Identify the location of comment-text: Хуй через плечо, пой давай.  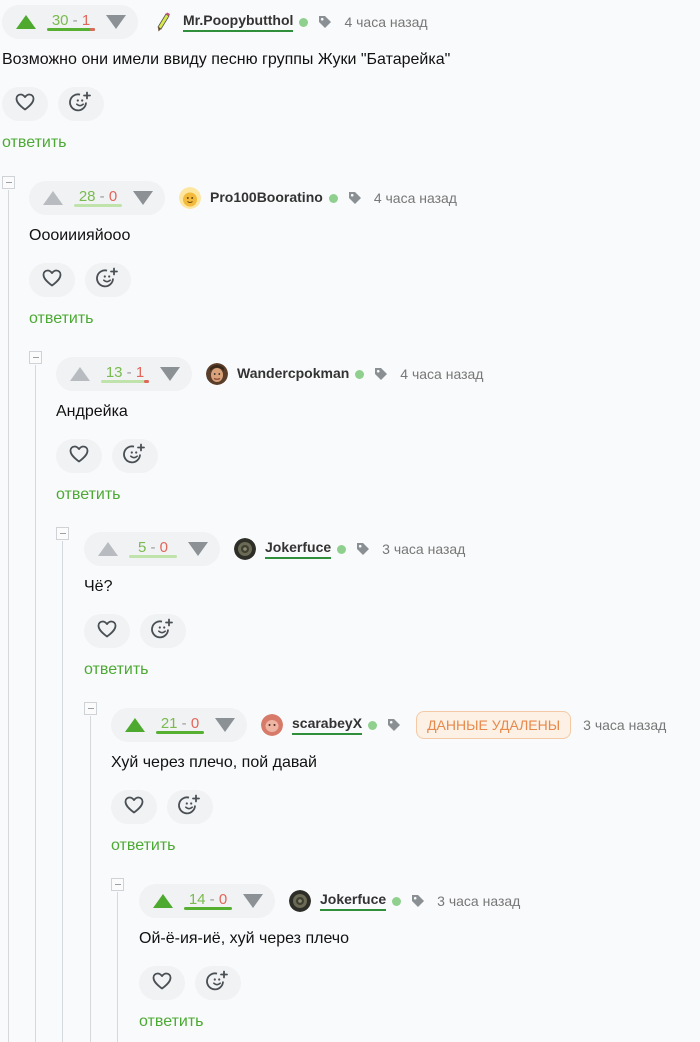
(214, 762).